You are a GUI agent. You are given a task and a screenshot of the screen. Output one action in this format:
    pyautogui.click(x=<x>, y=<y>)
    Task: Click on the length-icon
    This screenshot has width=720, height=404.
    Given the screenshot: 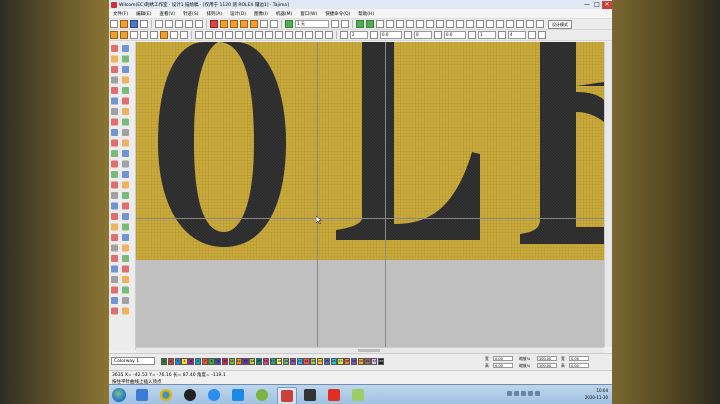 What is the action you would take?
    pyautogui.click(x=374, y=35)
    